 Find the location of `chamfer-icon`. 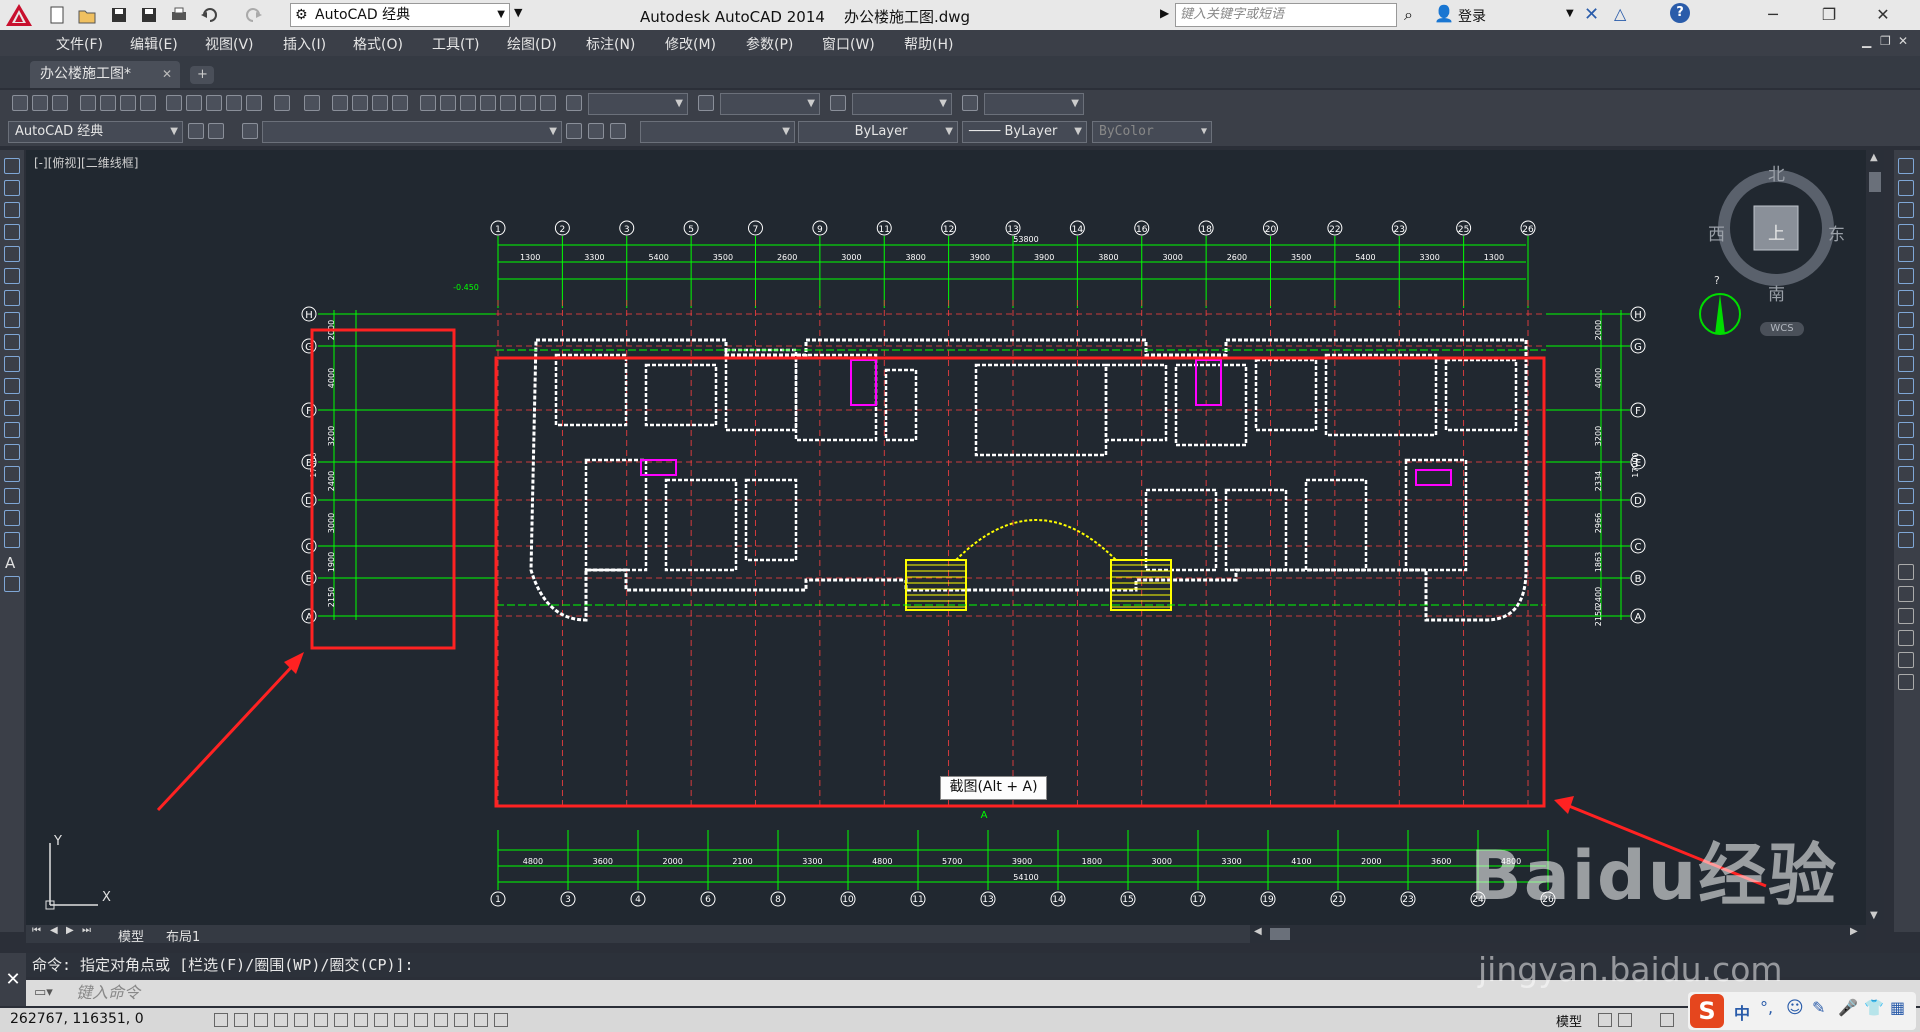

chamfer-icon is located at coordinates (1906, 474).